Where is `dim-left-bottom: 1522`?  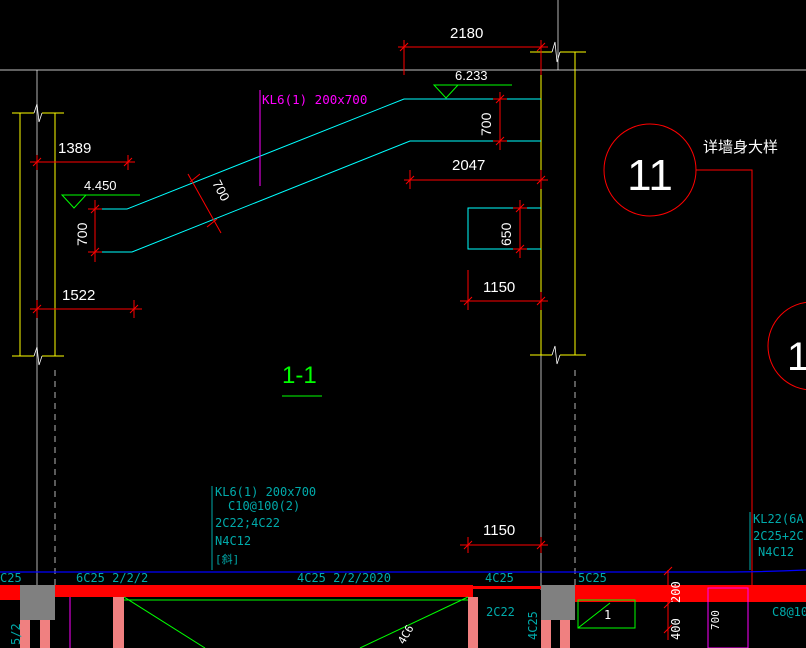 dim-left-bottom: 1522 is located at coordinates (78, 295).